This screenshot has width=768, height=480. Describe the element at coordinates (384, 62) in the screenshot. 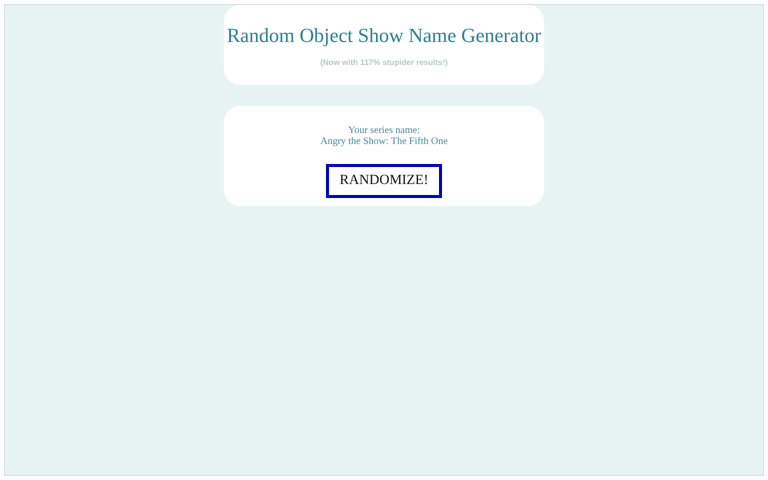

I see `subtitle: (Now with 117% stupider results!)` at that location.